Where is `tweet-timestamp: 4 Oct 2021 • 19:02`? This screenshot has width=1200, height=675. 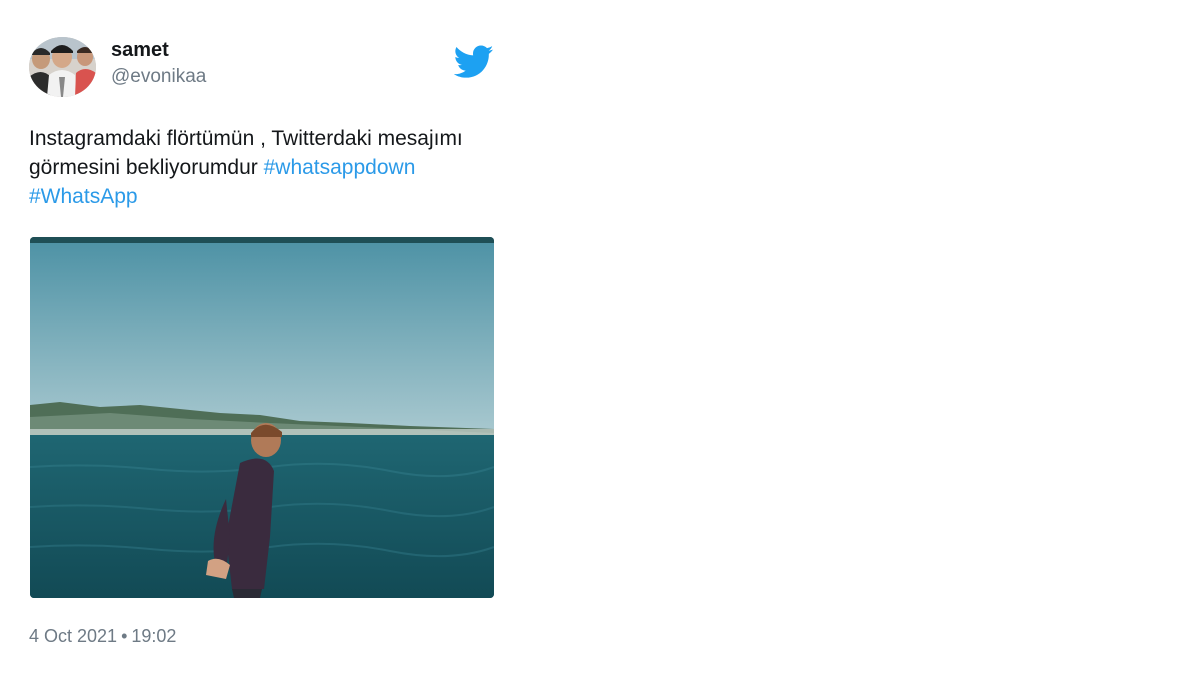 tweet-timestamp: 4 Oct 2021 • 19:02 is located at coordinates (102, 636).